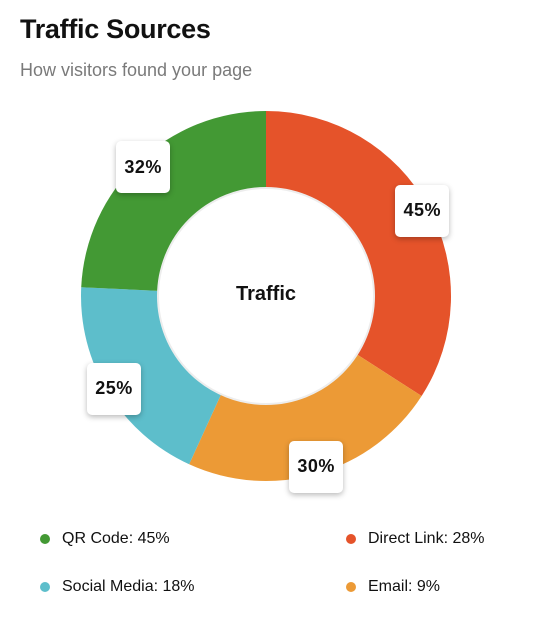  I want to click on donut-center-label: Traffic, so click(266, 294).